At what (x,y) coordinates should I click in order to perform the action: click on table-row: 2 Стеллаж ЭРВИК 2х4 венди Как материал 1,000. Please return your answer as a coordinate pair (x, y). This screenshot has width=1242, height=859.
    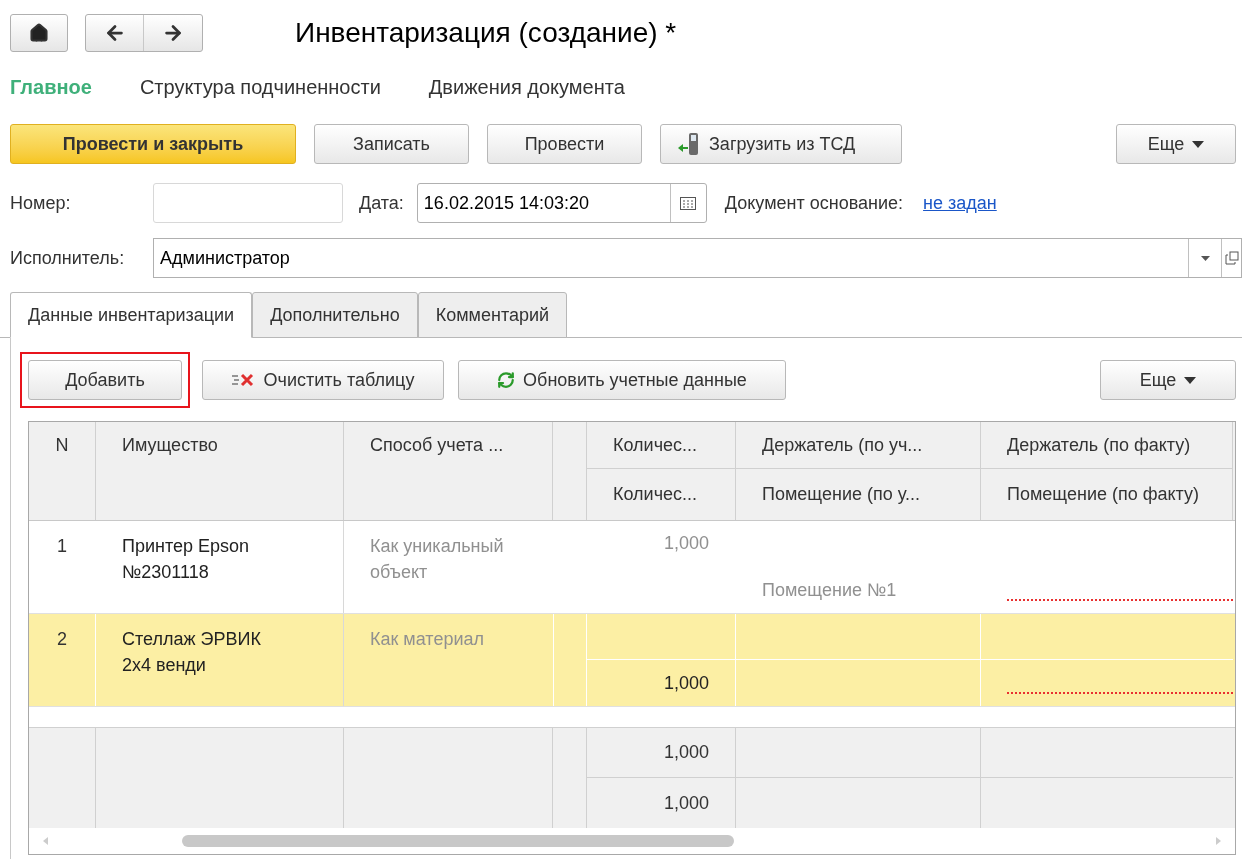
    Looking at the image, I should click on (632, 660).